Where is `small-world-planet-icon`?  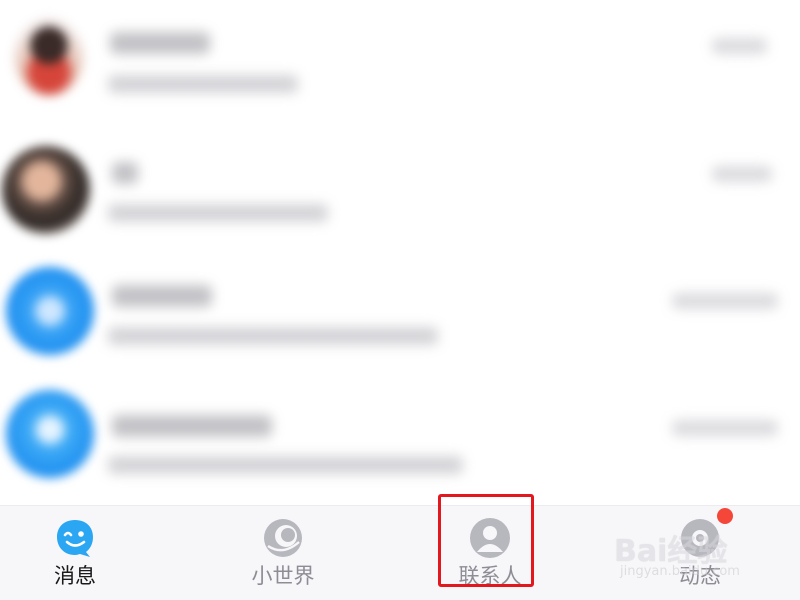
small-world-planet-icon is located at coordinates (283, 538).